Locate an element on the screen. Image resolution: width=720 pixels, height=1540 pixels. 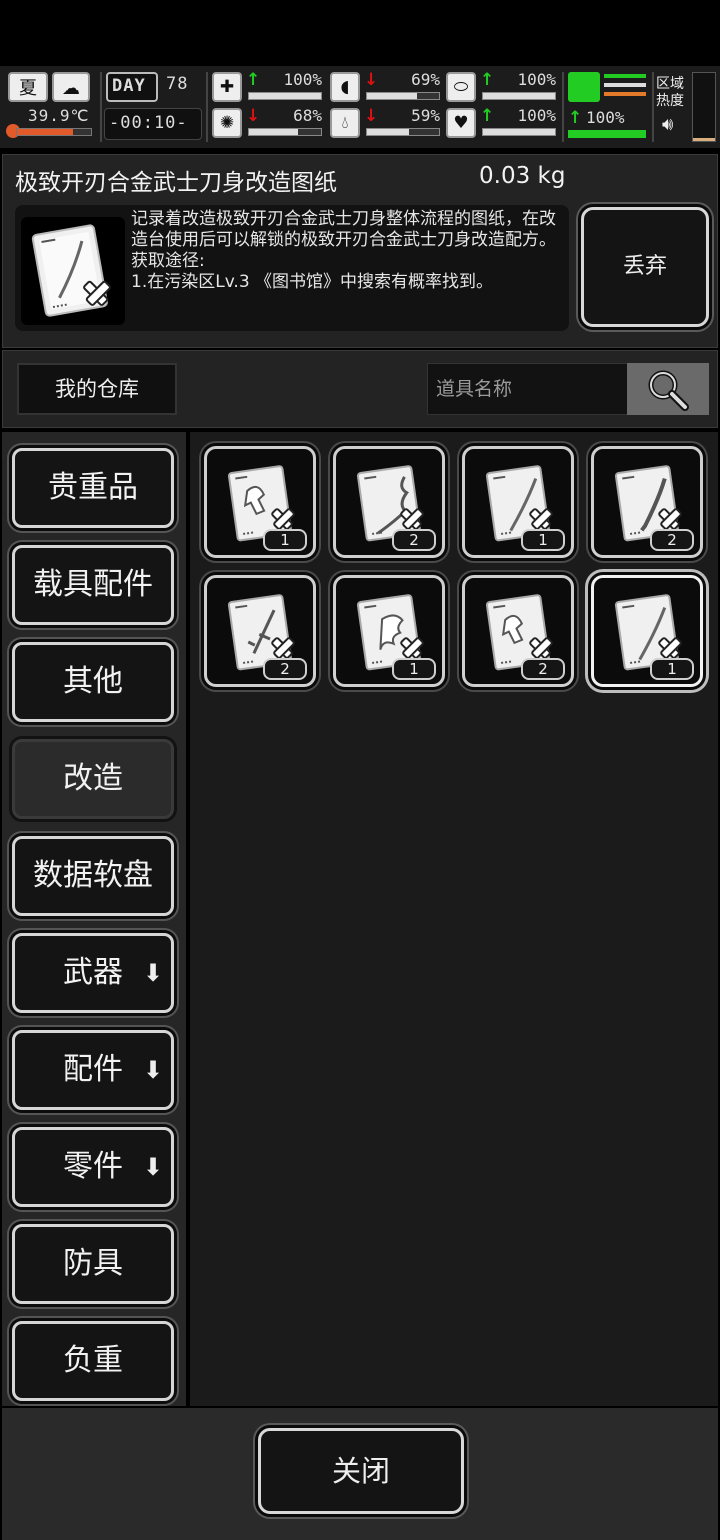
temperature-gauge: 39.9℃ is located at coordinates (49, 123).